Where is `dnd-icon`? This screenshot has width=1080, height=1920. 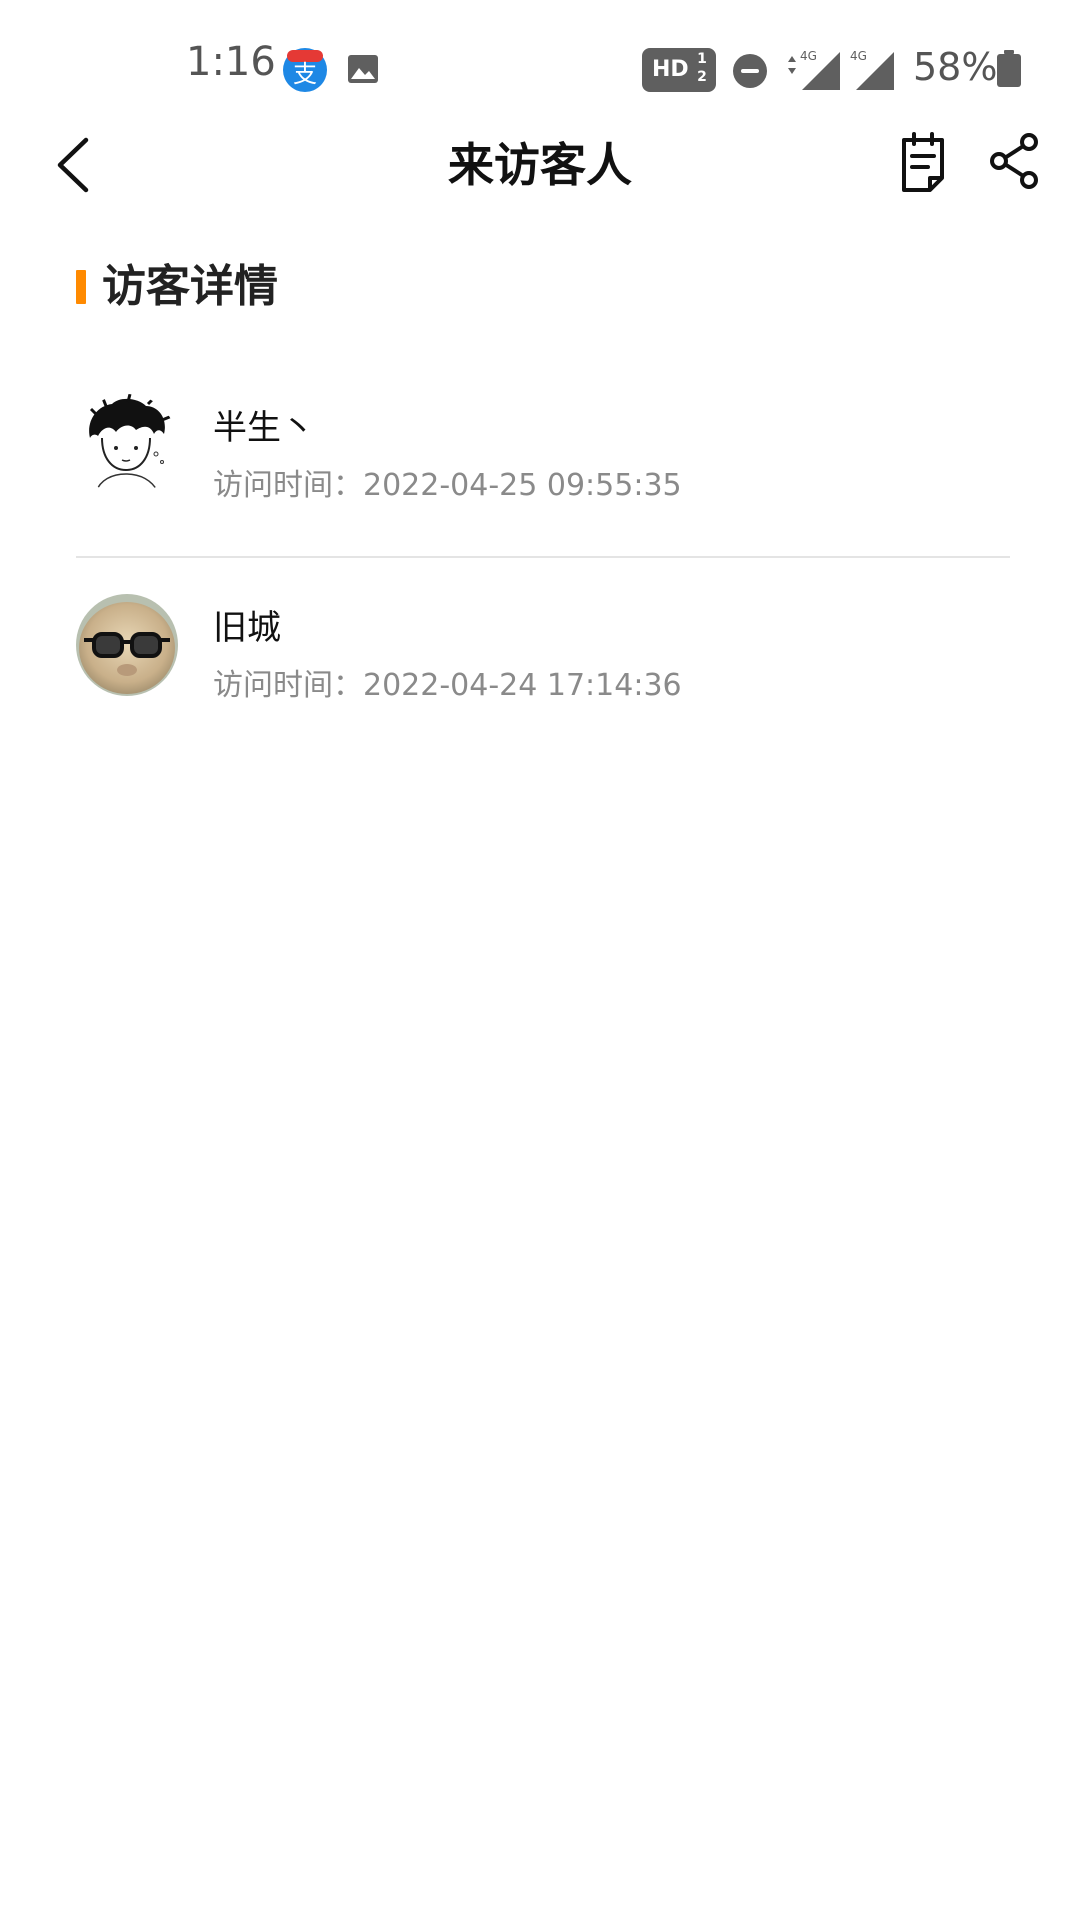 dnd-icon is located at coordinates (750, 71).